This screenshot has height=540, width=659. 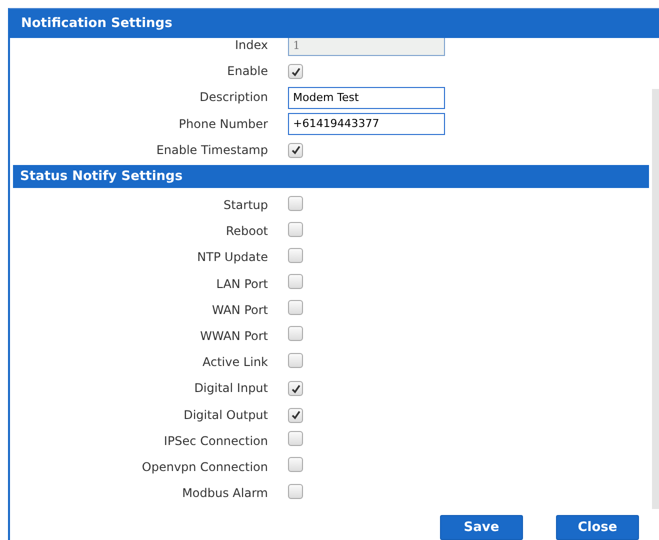 I want to click on input-field: +61419443377, so click(x=366, y=123).